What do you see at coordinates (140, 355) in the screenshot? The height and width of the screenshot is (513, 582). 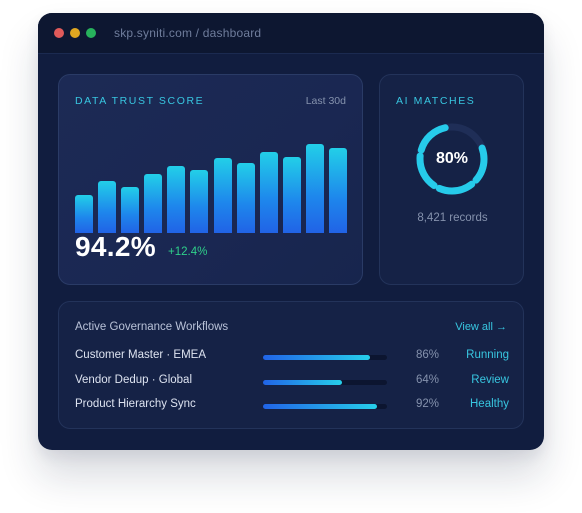 I see `workflow-name: Customer Master · EMEA` at bounding box center [140, 355].